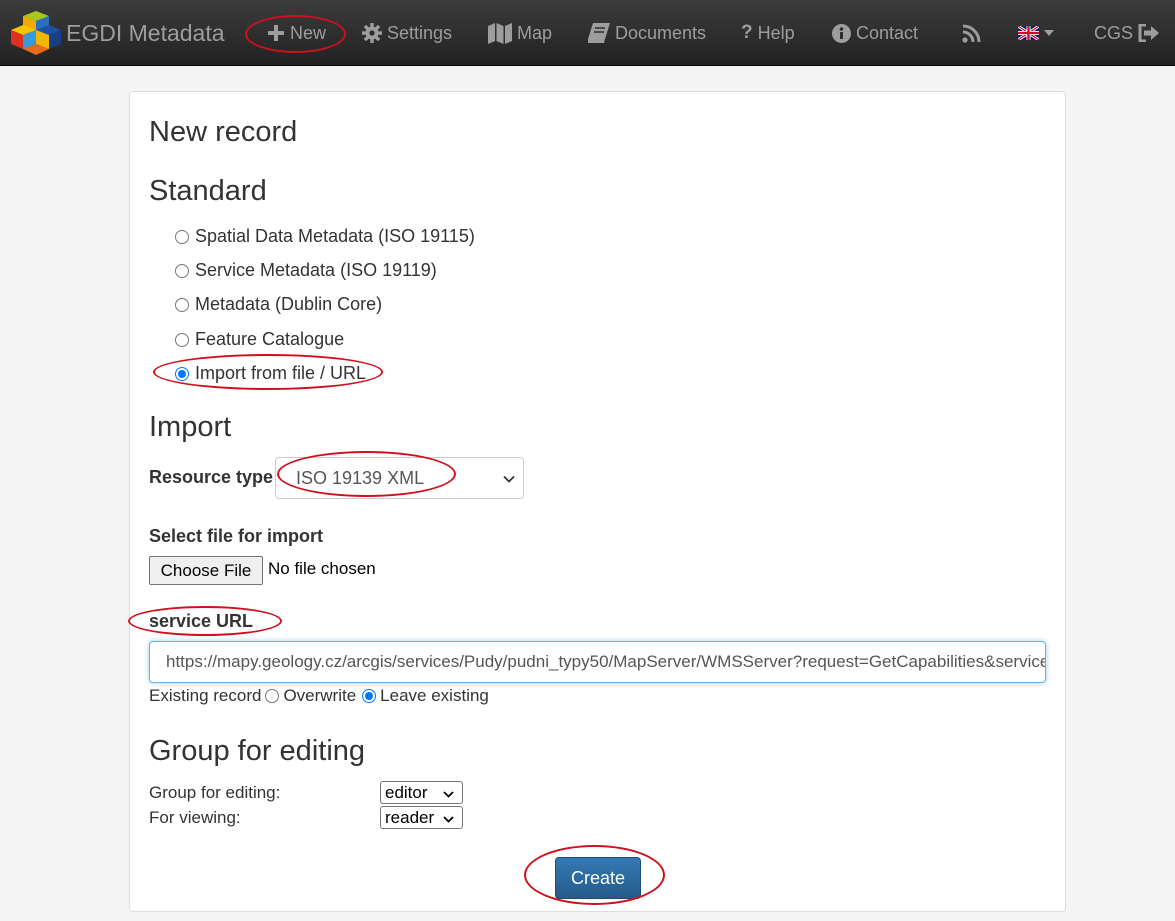  Describe the element at coordinates (145, 32) in the screenshot. I see `brand-title: EGDI Metadata` at that location.